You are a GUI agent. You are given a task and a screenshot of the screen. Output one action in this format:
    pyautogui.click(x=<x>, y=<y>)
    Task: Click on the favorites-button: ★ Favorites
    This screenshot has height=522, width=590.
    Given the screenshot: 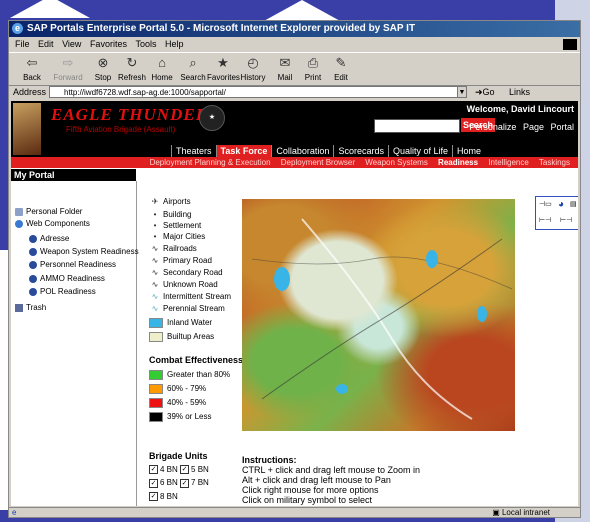 What is the action you would take?
    pyautogui.click(x=223, y=68)
    